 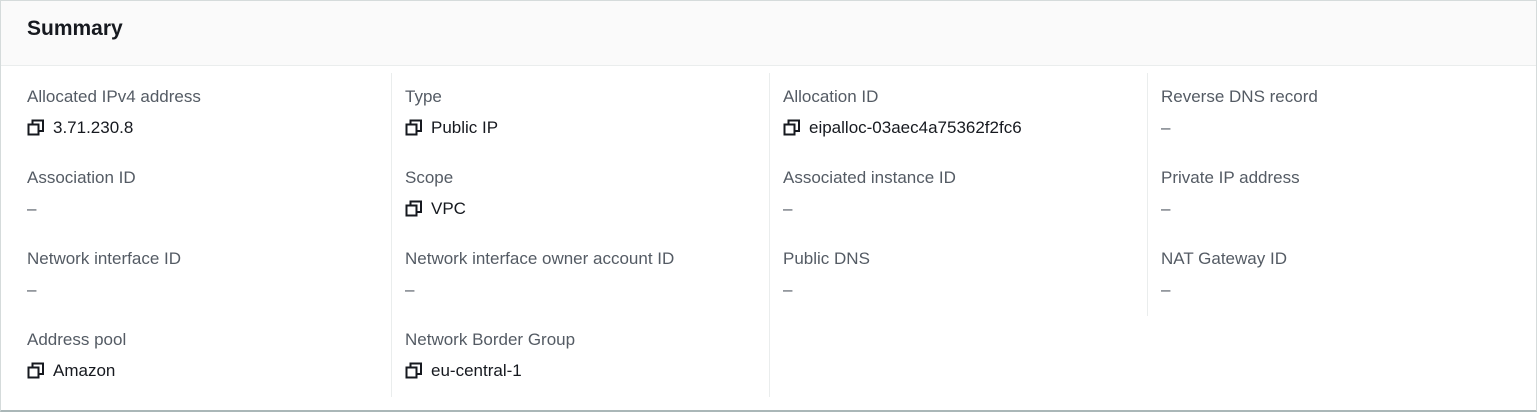 I want to click on field-reverse-dns-record: Reverse DNS record –, so click(x=1337, y=113).